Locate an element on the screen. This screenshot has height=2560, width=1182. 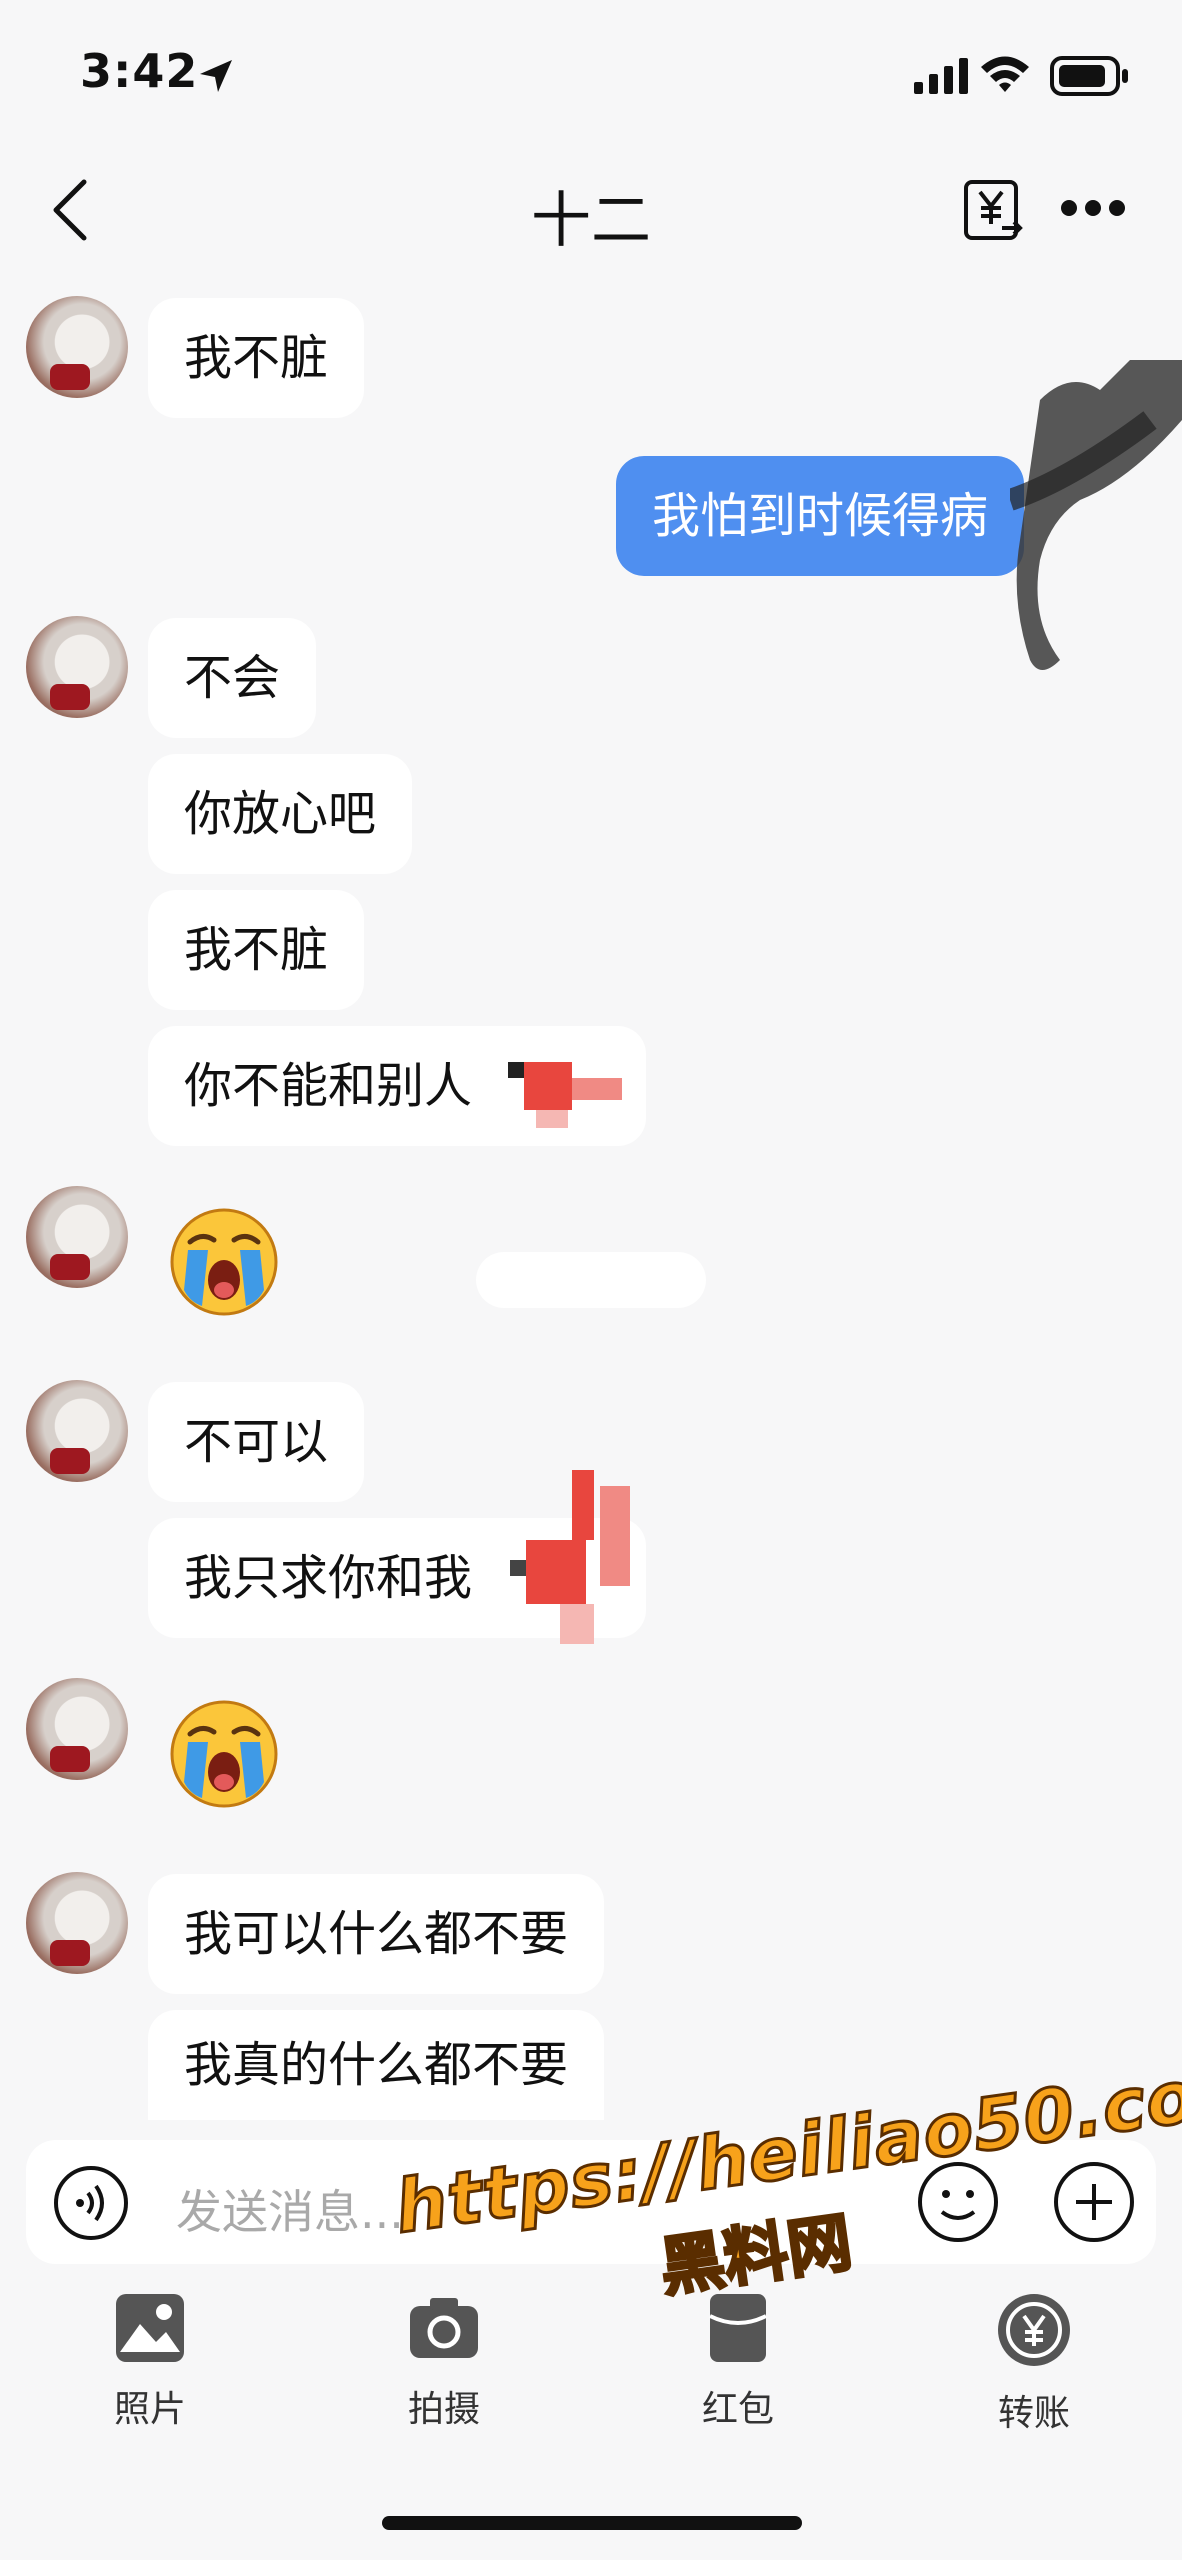
incoming-message: 我真的什么都不要 is located at coordinates (376, 2065).